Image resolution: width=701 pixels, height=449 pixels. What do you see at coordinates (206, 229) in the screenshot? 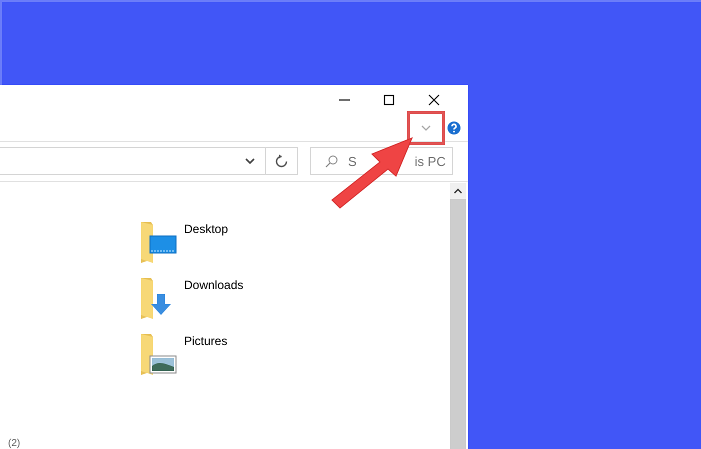
I see `folder-name: Desktop` at bounding box center [206, 229].